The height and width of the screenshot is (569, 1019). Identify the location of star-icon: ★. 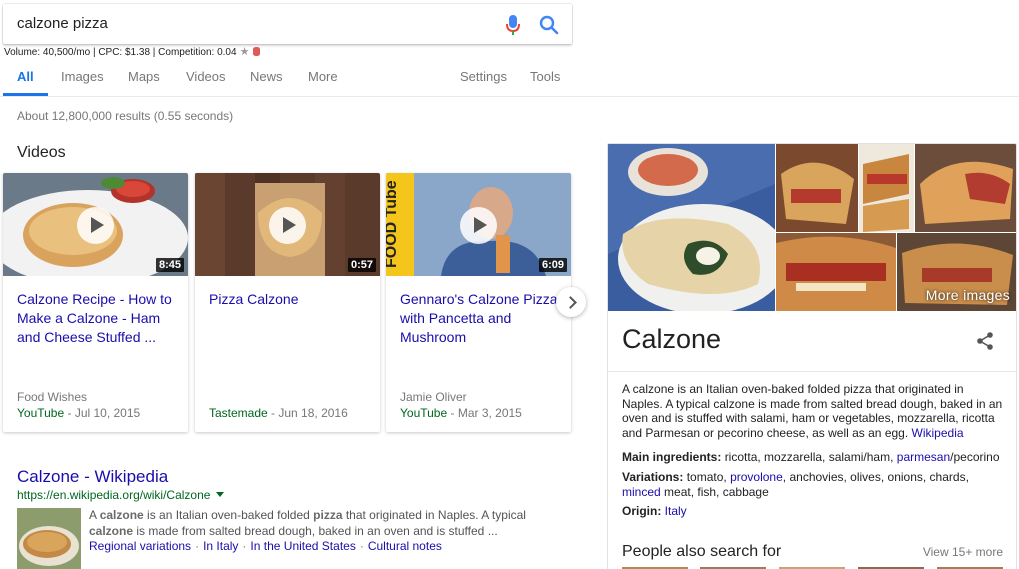
(245, 52).